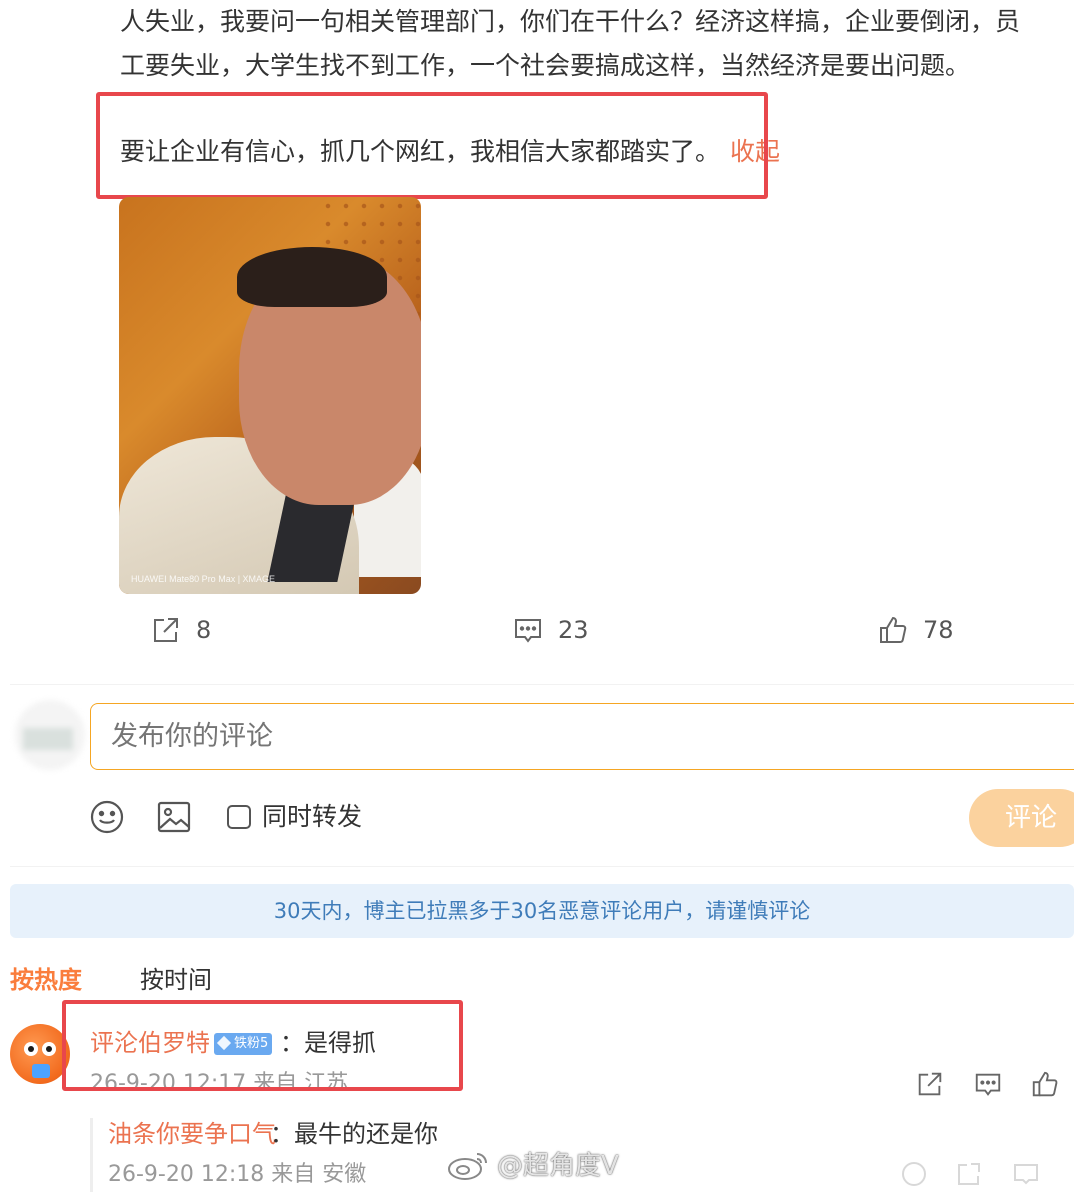 The height and width of the screenshot is (1192, 1074). Describe the element at coordinates (203, 579) in the screenshot. I see `photo-watermark: HUAWEI Mate80 Pro Max | XMAGE` at that location.